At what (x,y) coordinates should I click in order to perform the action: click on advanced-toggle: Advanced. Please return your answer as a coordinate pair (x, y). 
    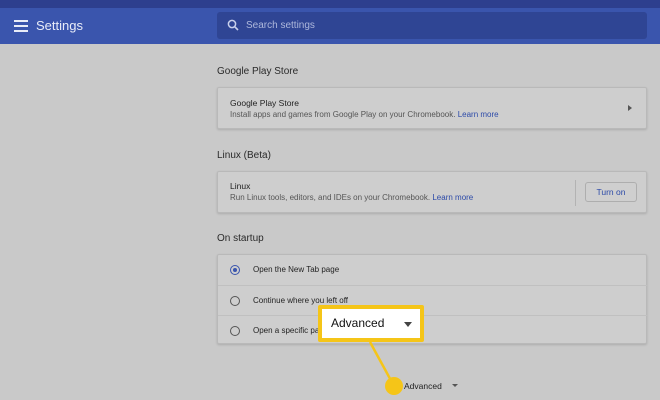
    Looking at the image, I should click on (423, 386).